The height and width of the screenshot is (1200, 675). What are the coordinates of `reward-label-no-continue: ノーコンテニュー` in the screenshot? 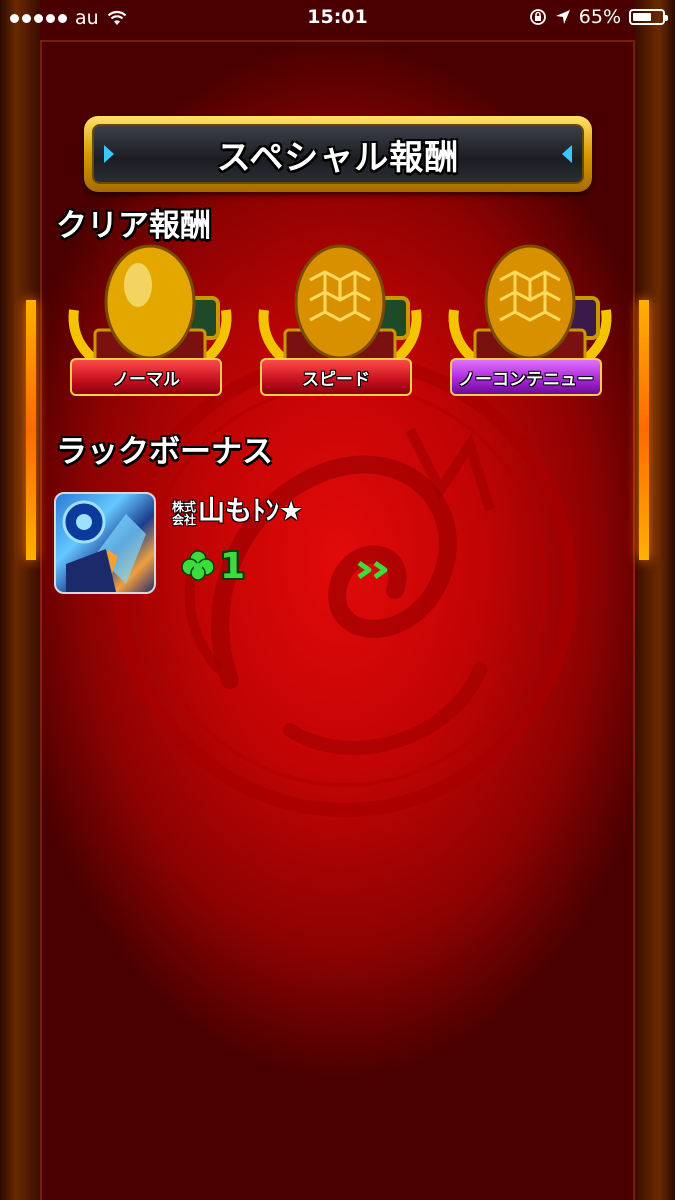 It's located at (526, 377).